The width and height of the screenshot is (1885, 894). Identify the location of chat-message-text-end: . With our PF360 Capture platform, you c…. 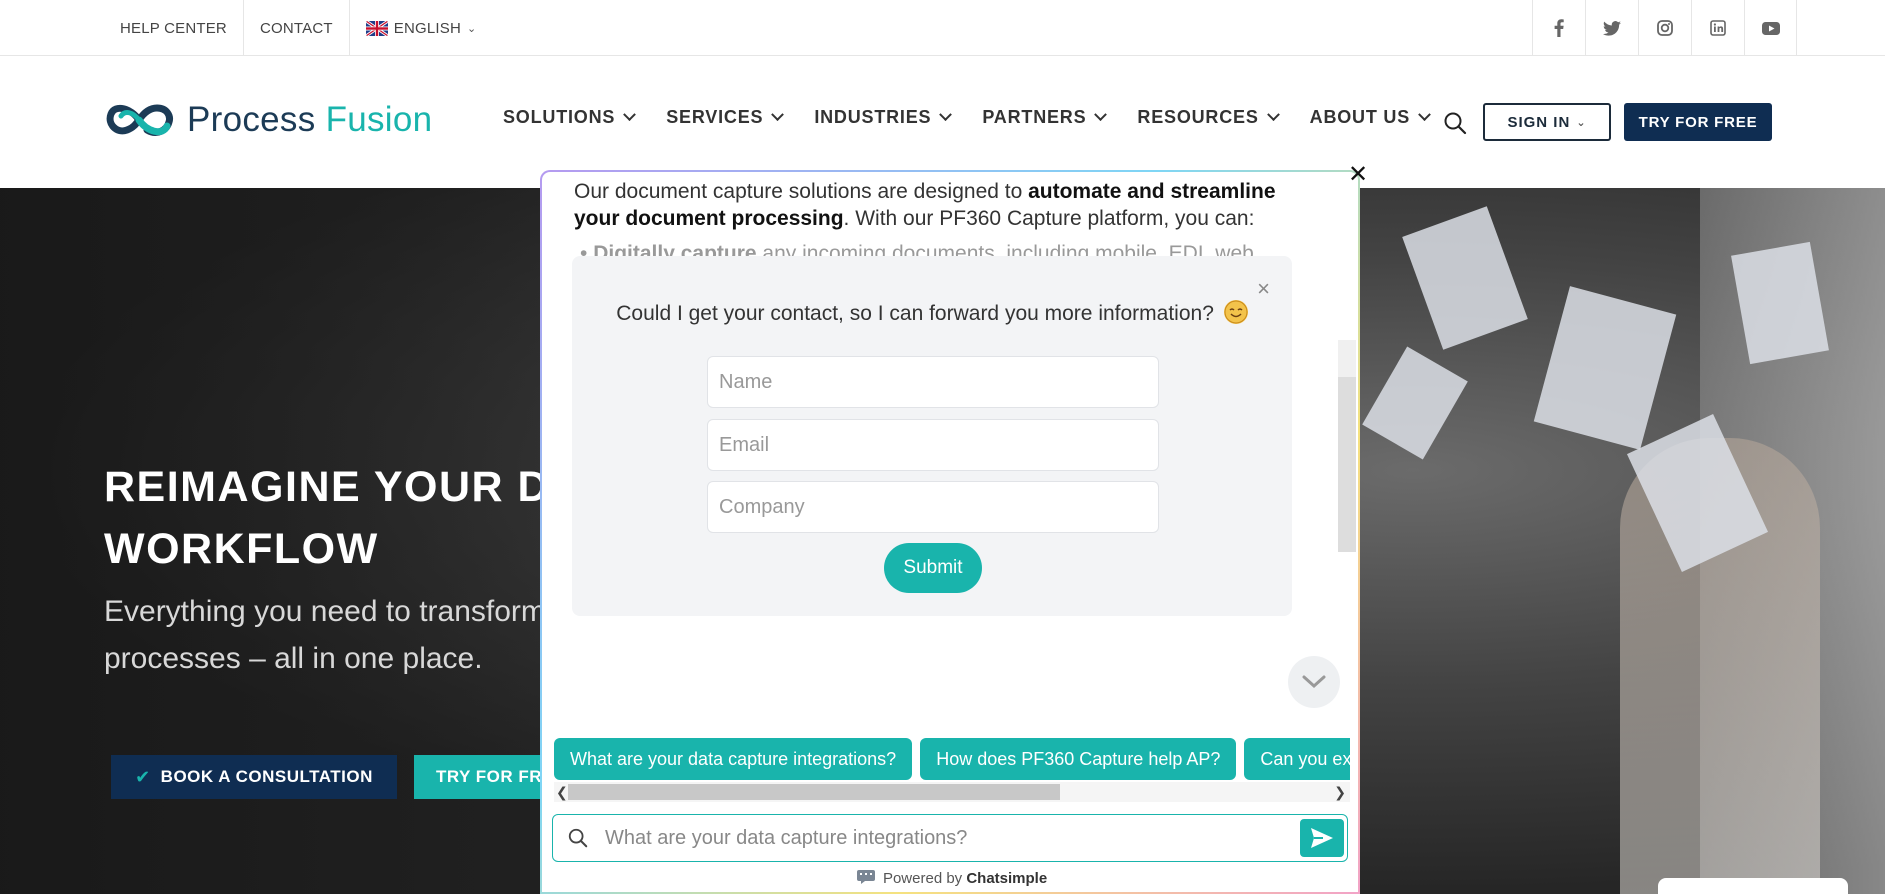
(1049, 218).